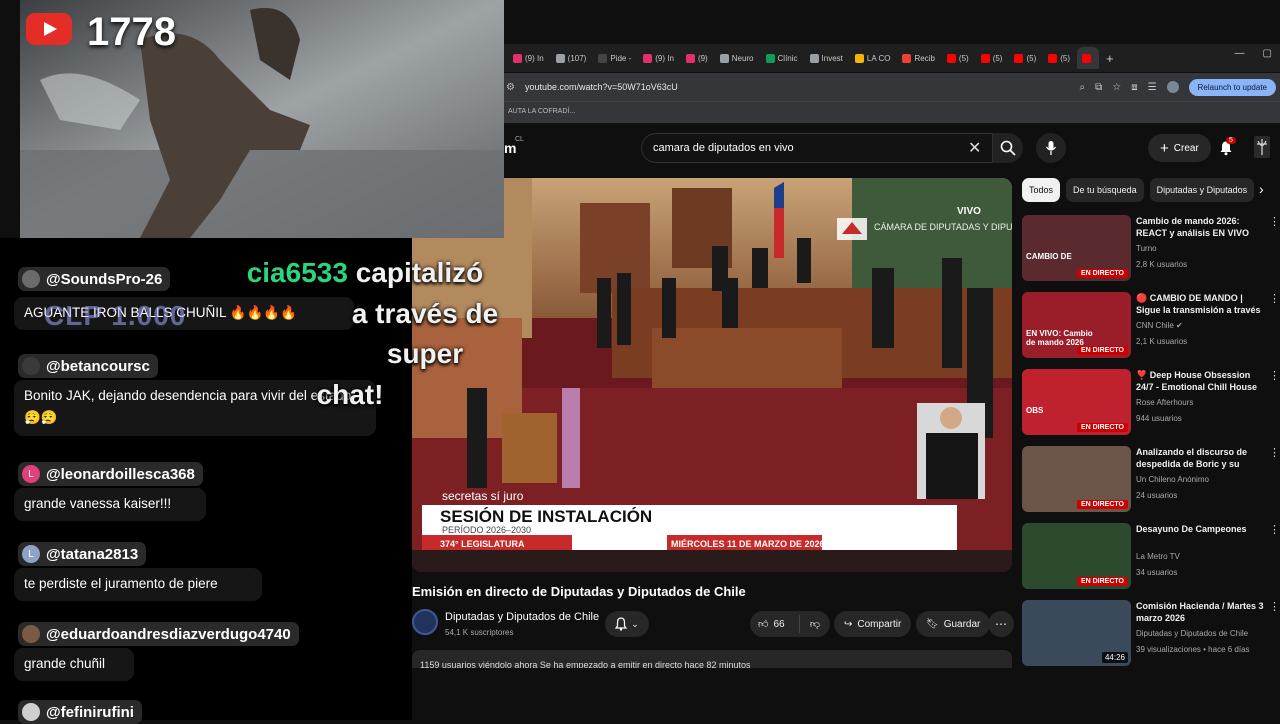 The image size is (1280, 724). I want to click on new-tab-icon: +, so click(1110, 58).